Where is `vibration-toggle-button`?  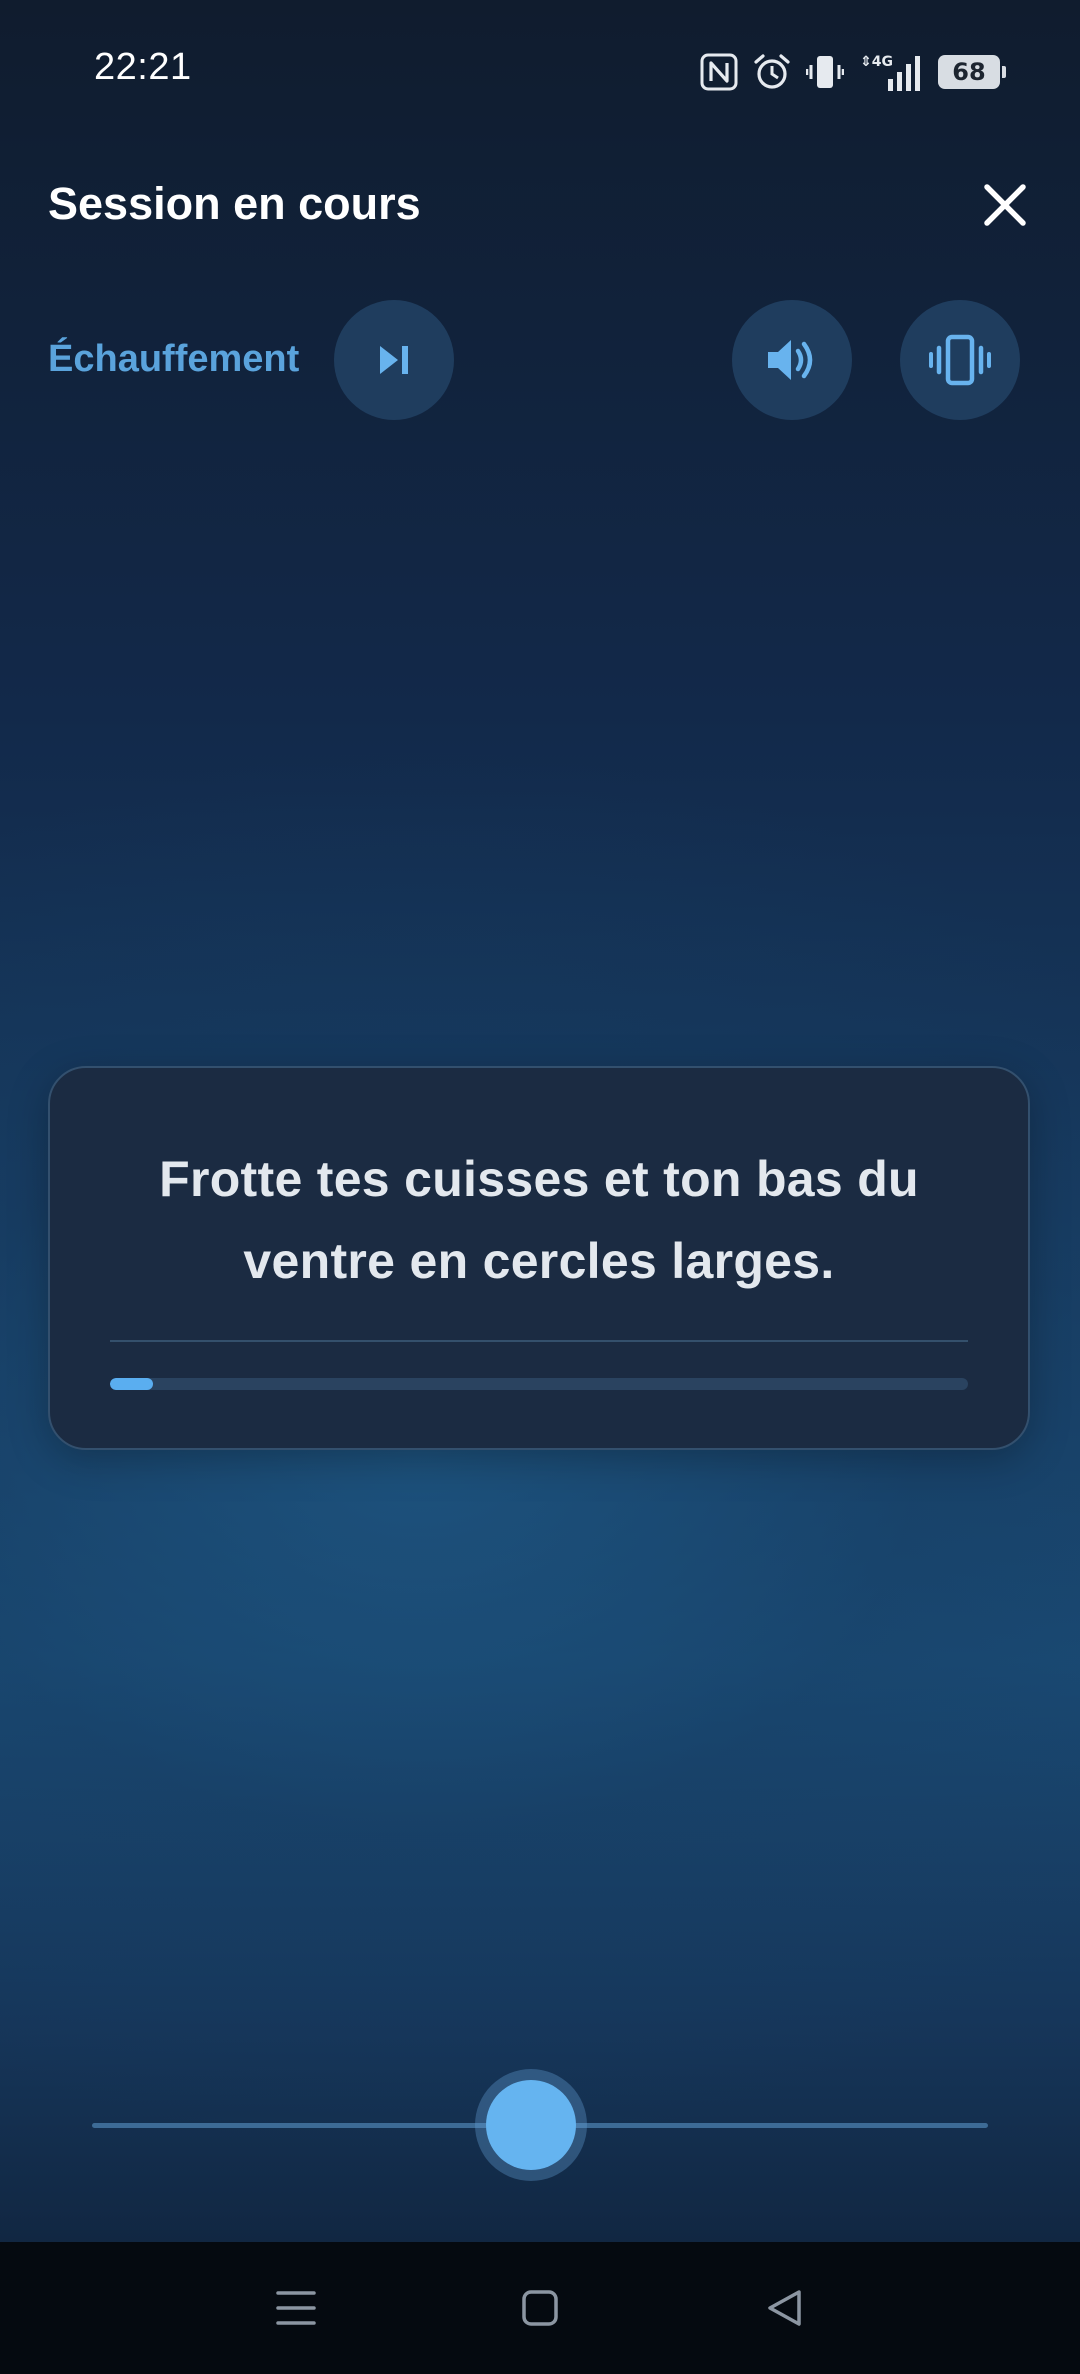 vibration-toggle-button is located at coordinates (960, 360).